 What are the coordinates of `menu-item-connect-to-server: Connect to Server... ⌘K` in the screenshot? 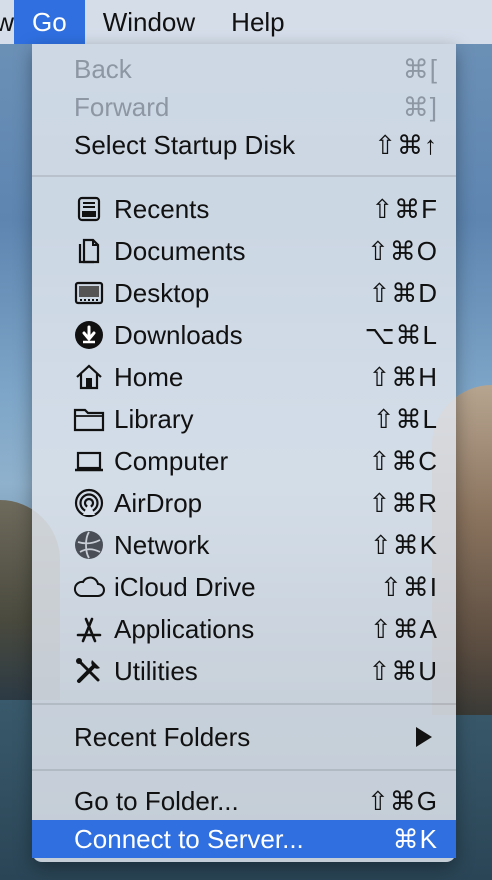 It's located at (244, 839).